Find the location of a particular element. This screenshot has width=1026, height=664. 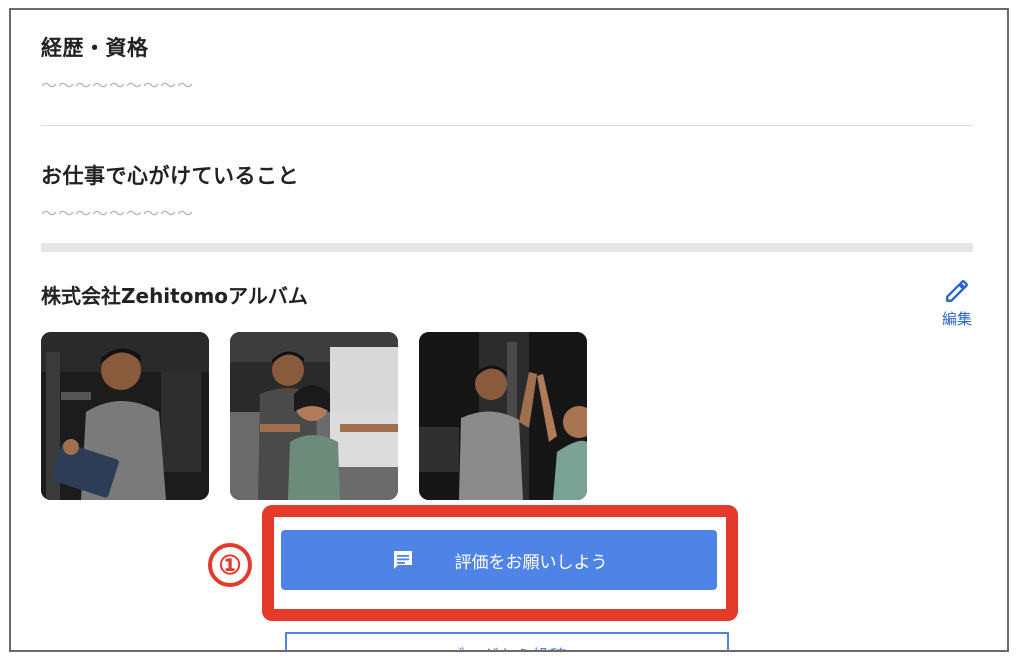

edit-label: 編集 is located at coordinates (956, 319).